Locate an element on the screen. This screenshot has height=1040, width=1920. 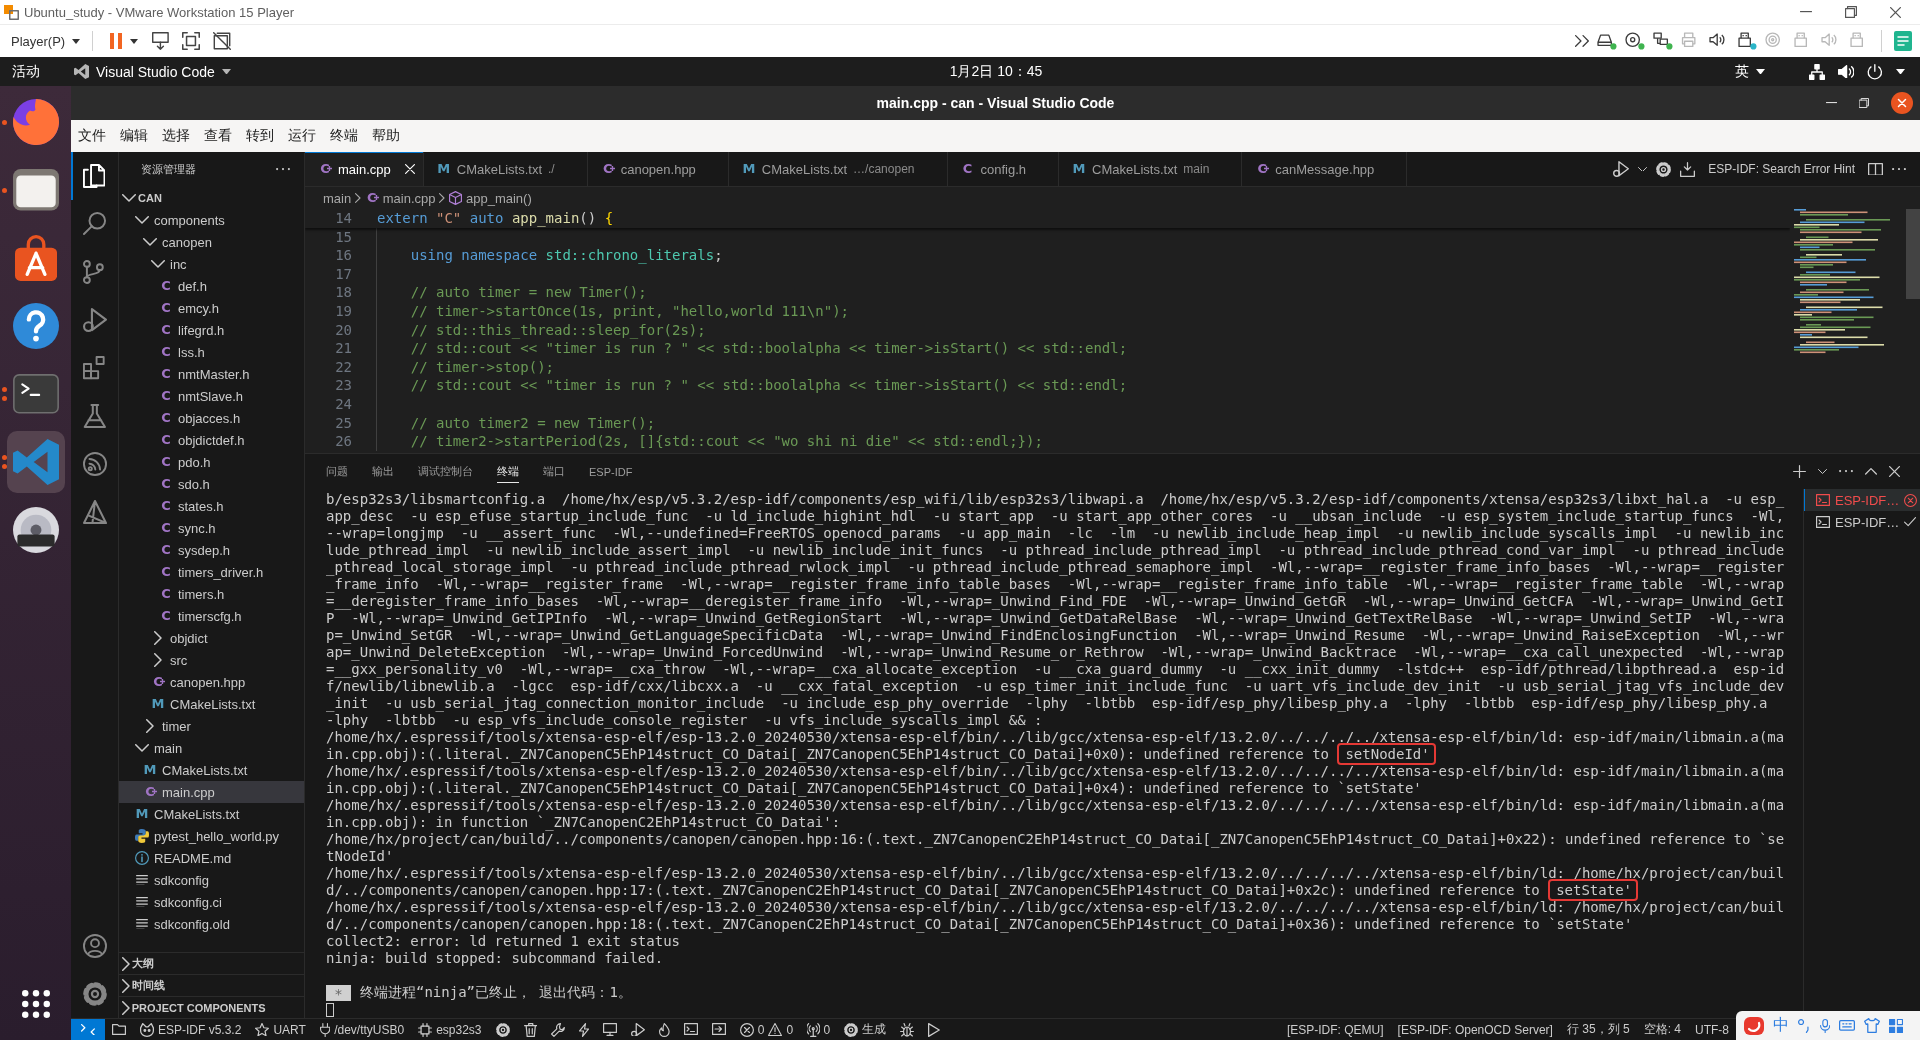
app-menu-button: Visual Studio Code is located at coordinates (152, 71).